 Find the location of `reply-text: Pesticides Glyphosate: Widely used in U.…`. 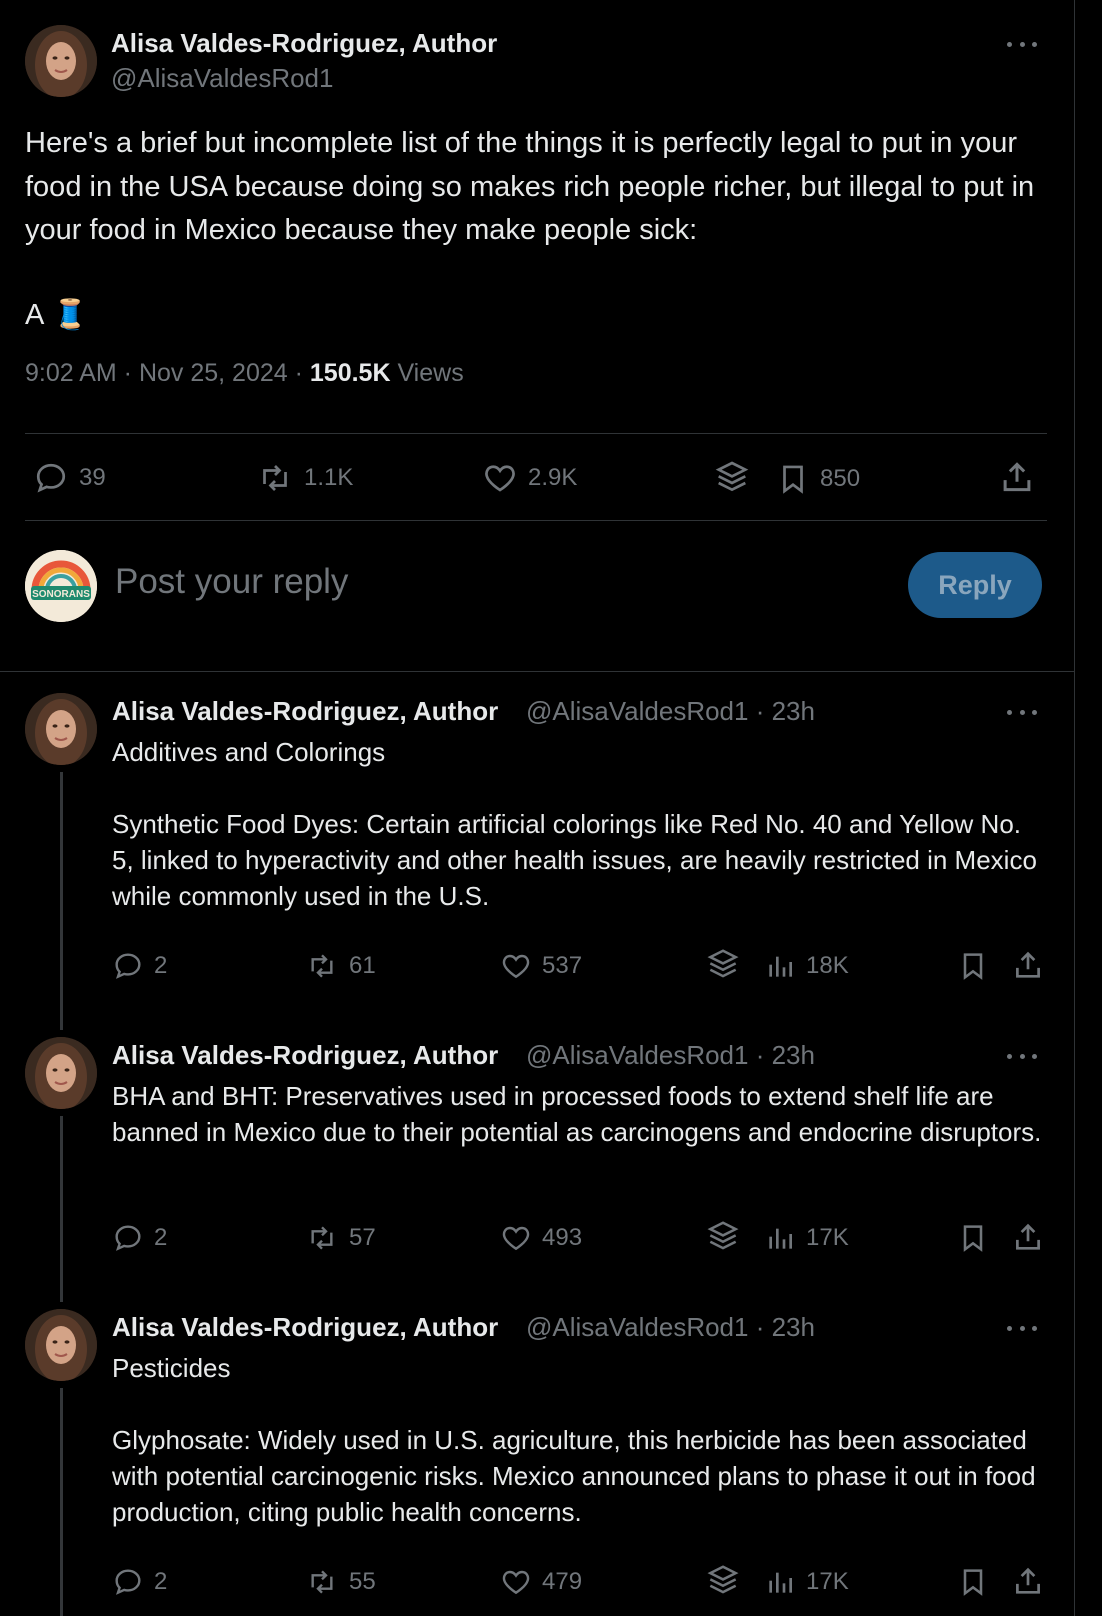

reply-text: Pesticides Glyphosate: Widely used in U.… is located at coordinates (574, 1440).